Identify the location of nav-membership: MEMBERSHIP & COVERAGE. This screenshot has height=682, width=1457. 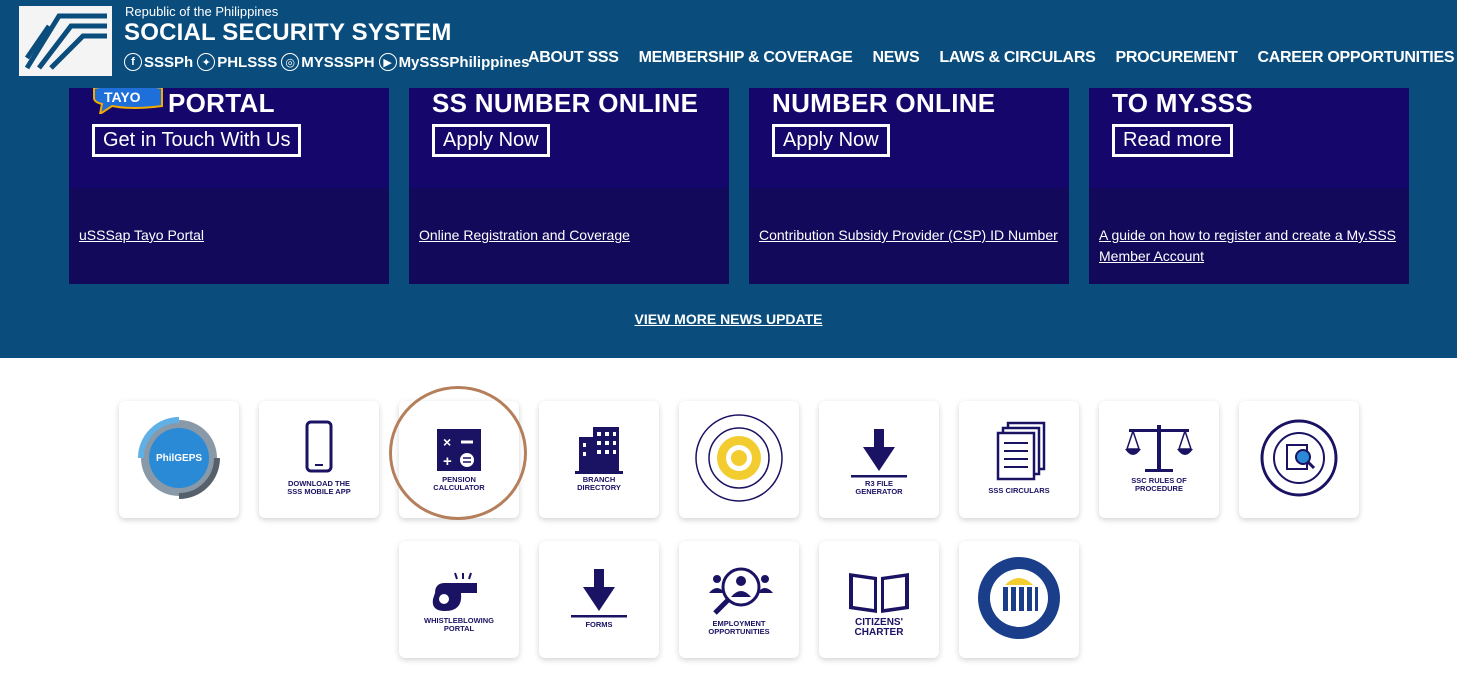
(746, 58).